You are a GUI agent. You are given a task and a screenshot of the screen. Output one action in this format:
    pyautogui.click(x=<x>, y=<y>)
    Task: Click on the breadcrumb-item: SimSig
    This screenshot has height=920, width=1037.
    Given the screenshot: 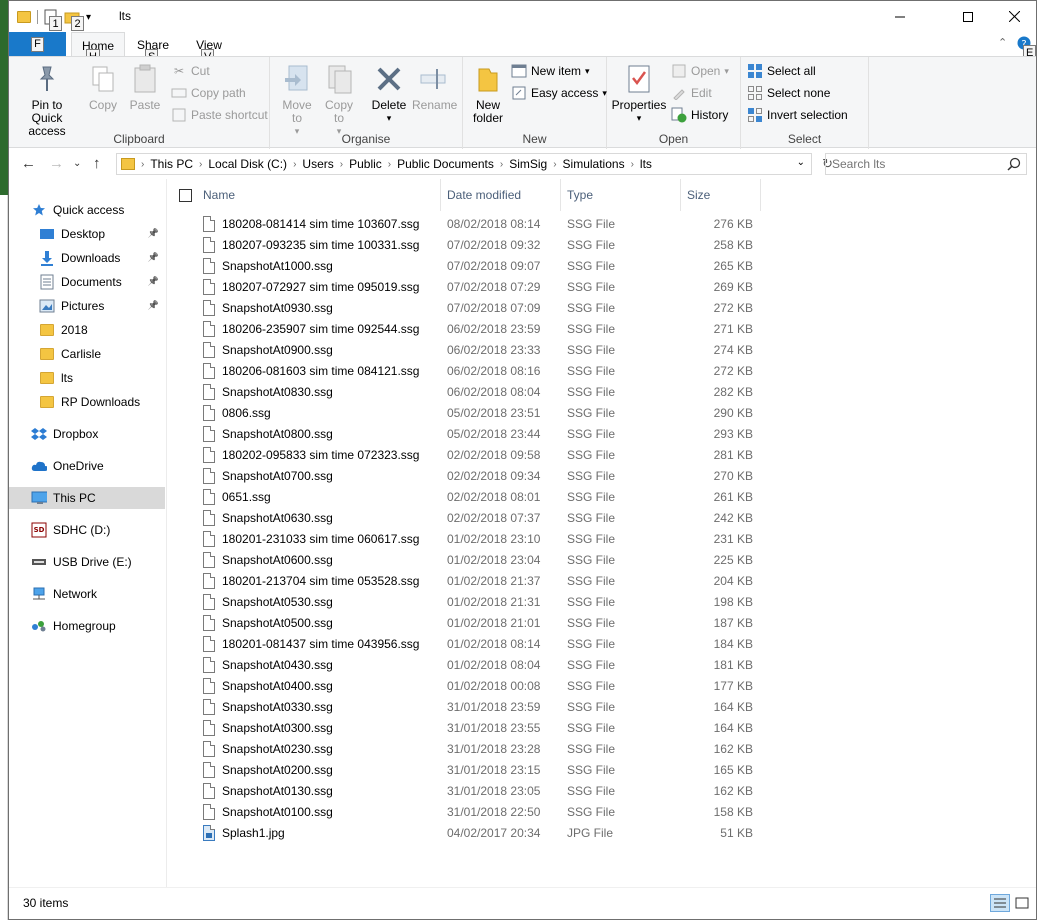 What is the action you would take?
    pyautogui.click(x=528, y=164)
    